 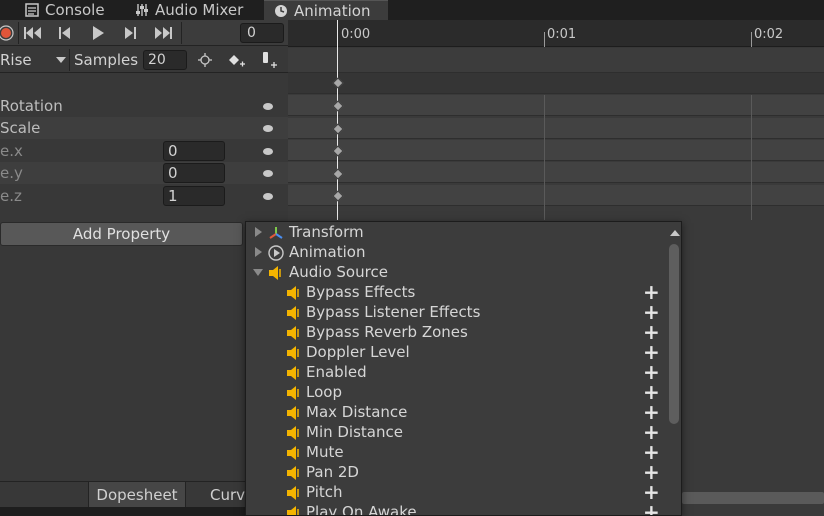 What do you see at coordinates (324, 492) in the screenshot?
I see `property-item-label: Pitch` at bounding box center [324, 492].